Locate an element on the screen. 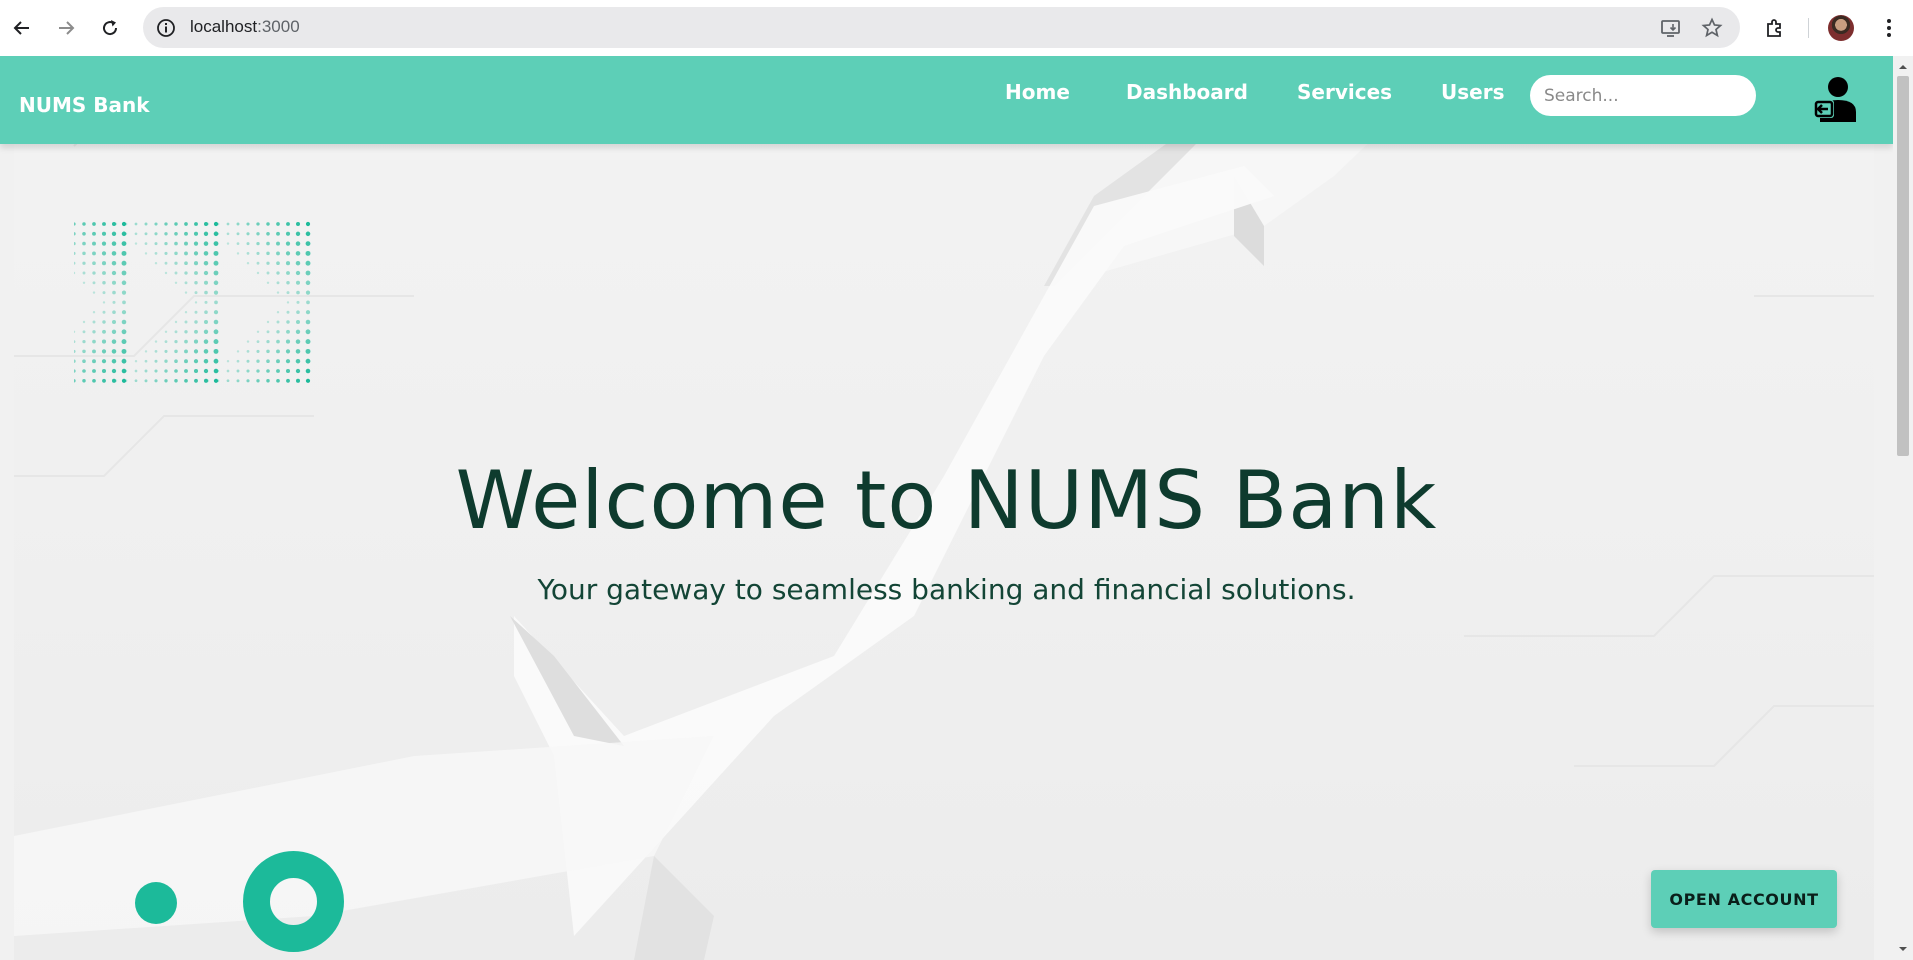 This screenshot has height=960, width=1913. nav-link-users: Users is located at coordinates (1472, 92).